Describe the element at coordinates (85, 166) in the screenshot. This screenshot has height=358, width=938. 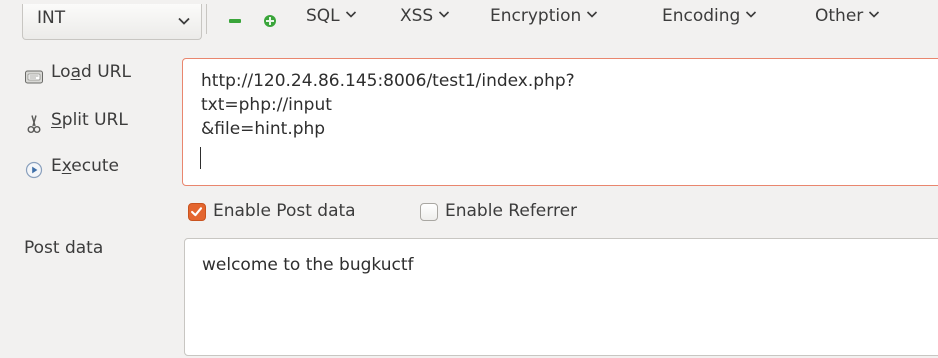
I see `execute-label: Execute` at that location.